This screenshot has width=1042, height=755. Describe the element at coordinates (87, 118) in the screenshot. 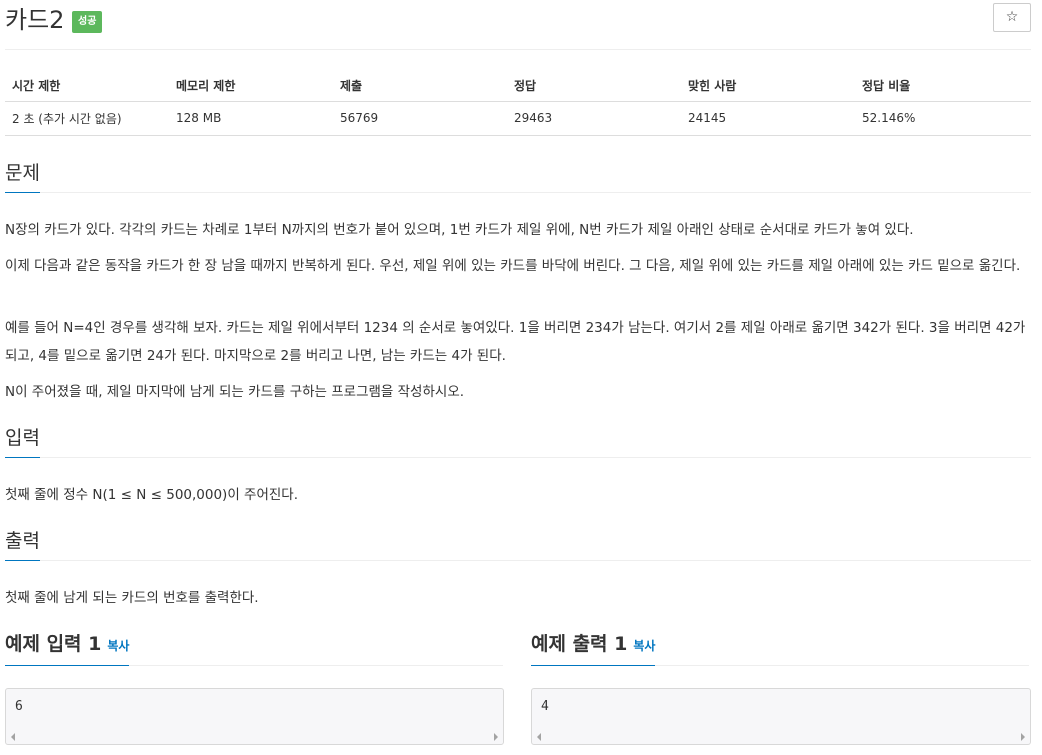

I see `time-limit-value: 2 초 (추가 시간 없음)` at that location.